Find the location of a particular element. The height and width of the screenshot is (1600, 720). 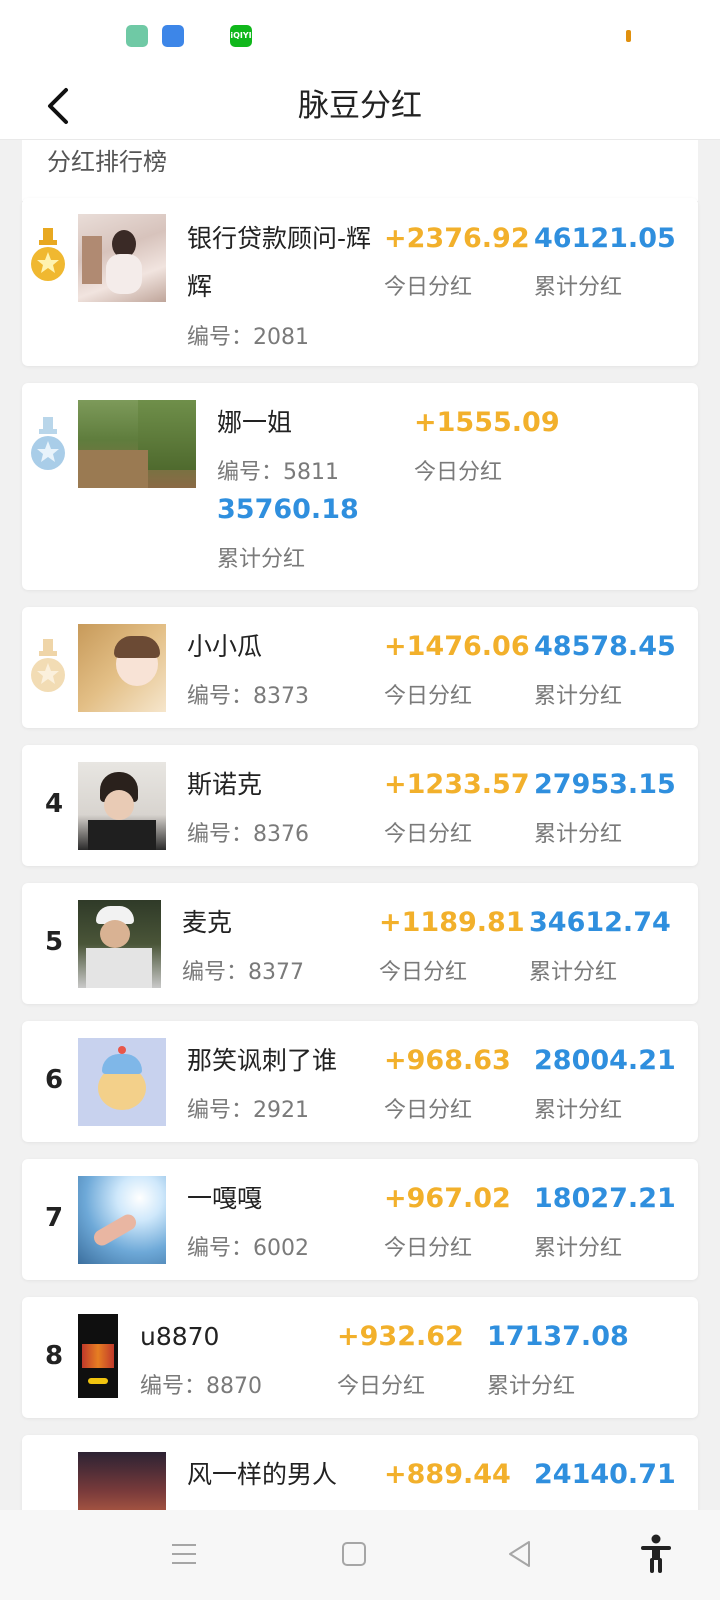

member-name: u8870 is located at coordinates (180, 1336).